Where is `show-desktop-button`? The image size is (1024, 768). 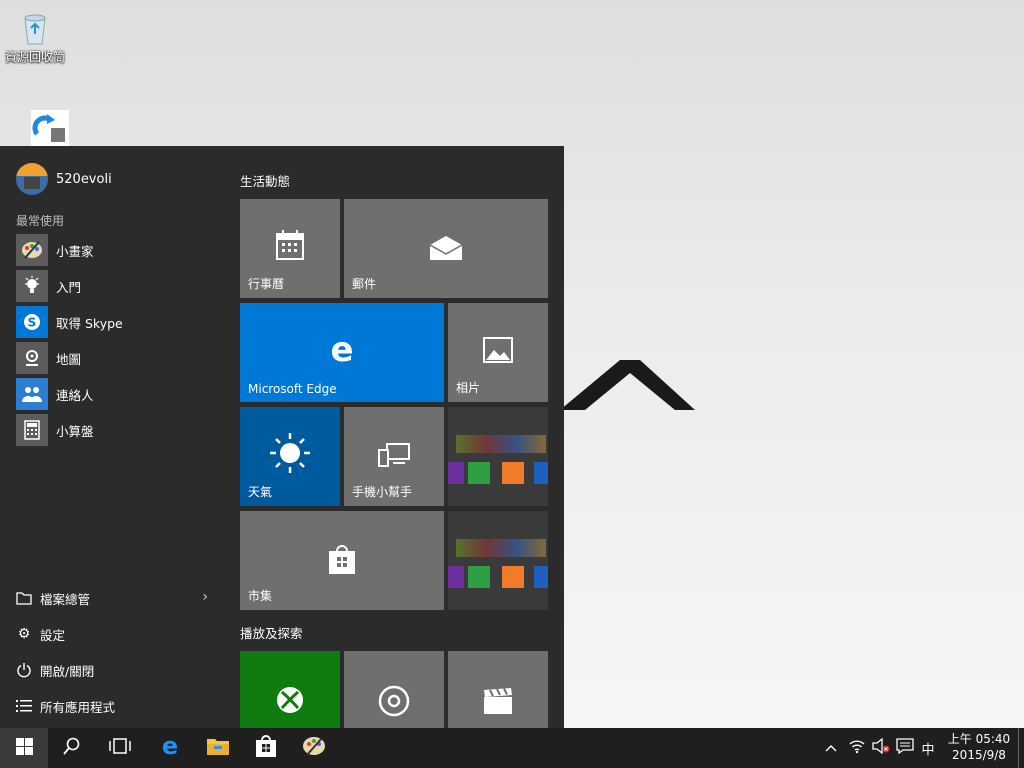 show-desktop-button is located at coordinates (1021, 748).